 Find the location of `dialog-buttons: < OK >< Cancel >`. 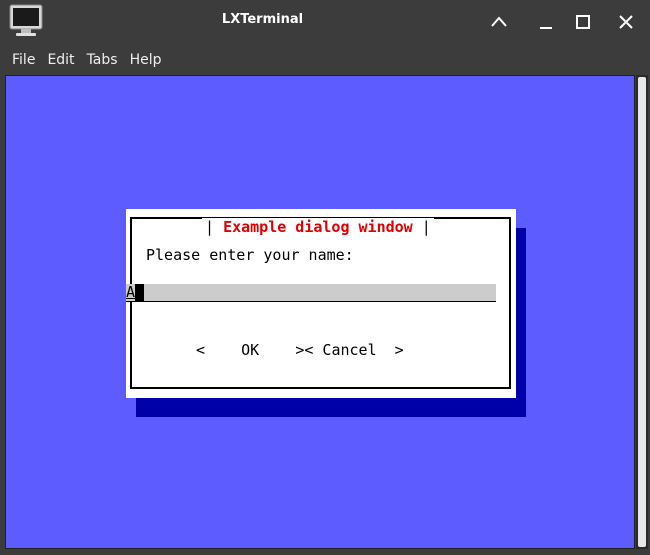

dialog-buttons: < OK >< Cancel > is located at coordinates (300, 350).